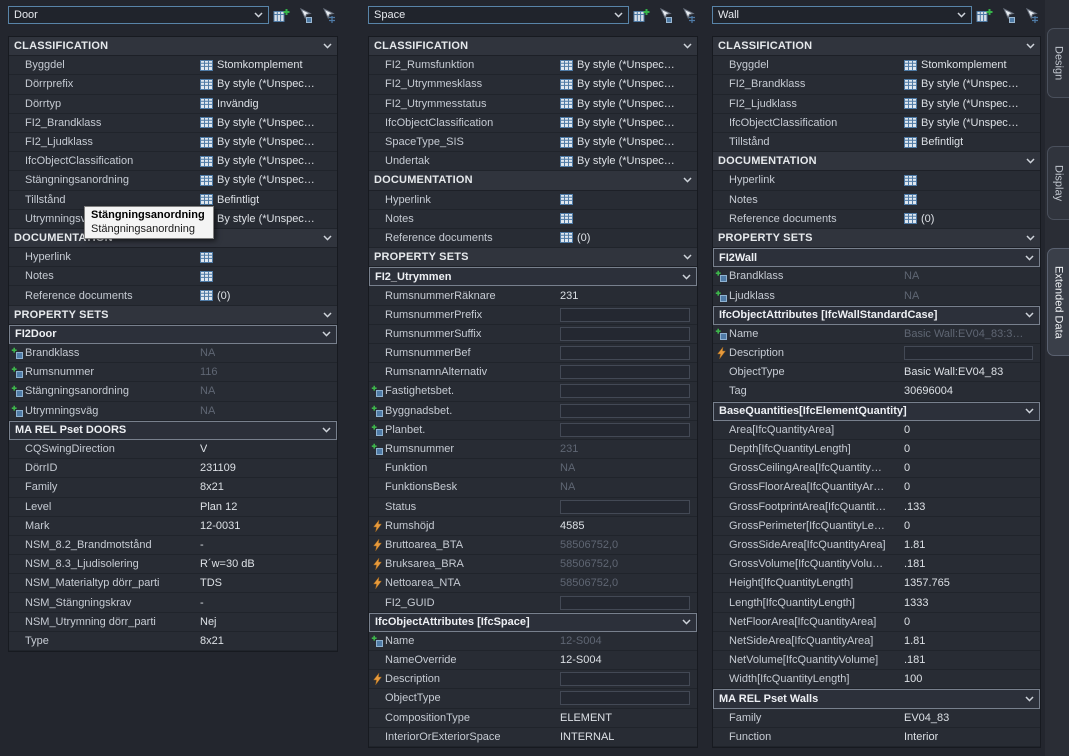 This screenshot has height=756, width=1069. What do you see at coordinates (268, 564) in the screenshot?
I see `property-value: R´w=30 dB` at bounding box center [268, 564].